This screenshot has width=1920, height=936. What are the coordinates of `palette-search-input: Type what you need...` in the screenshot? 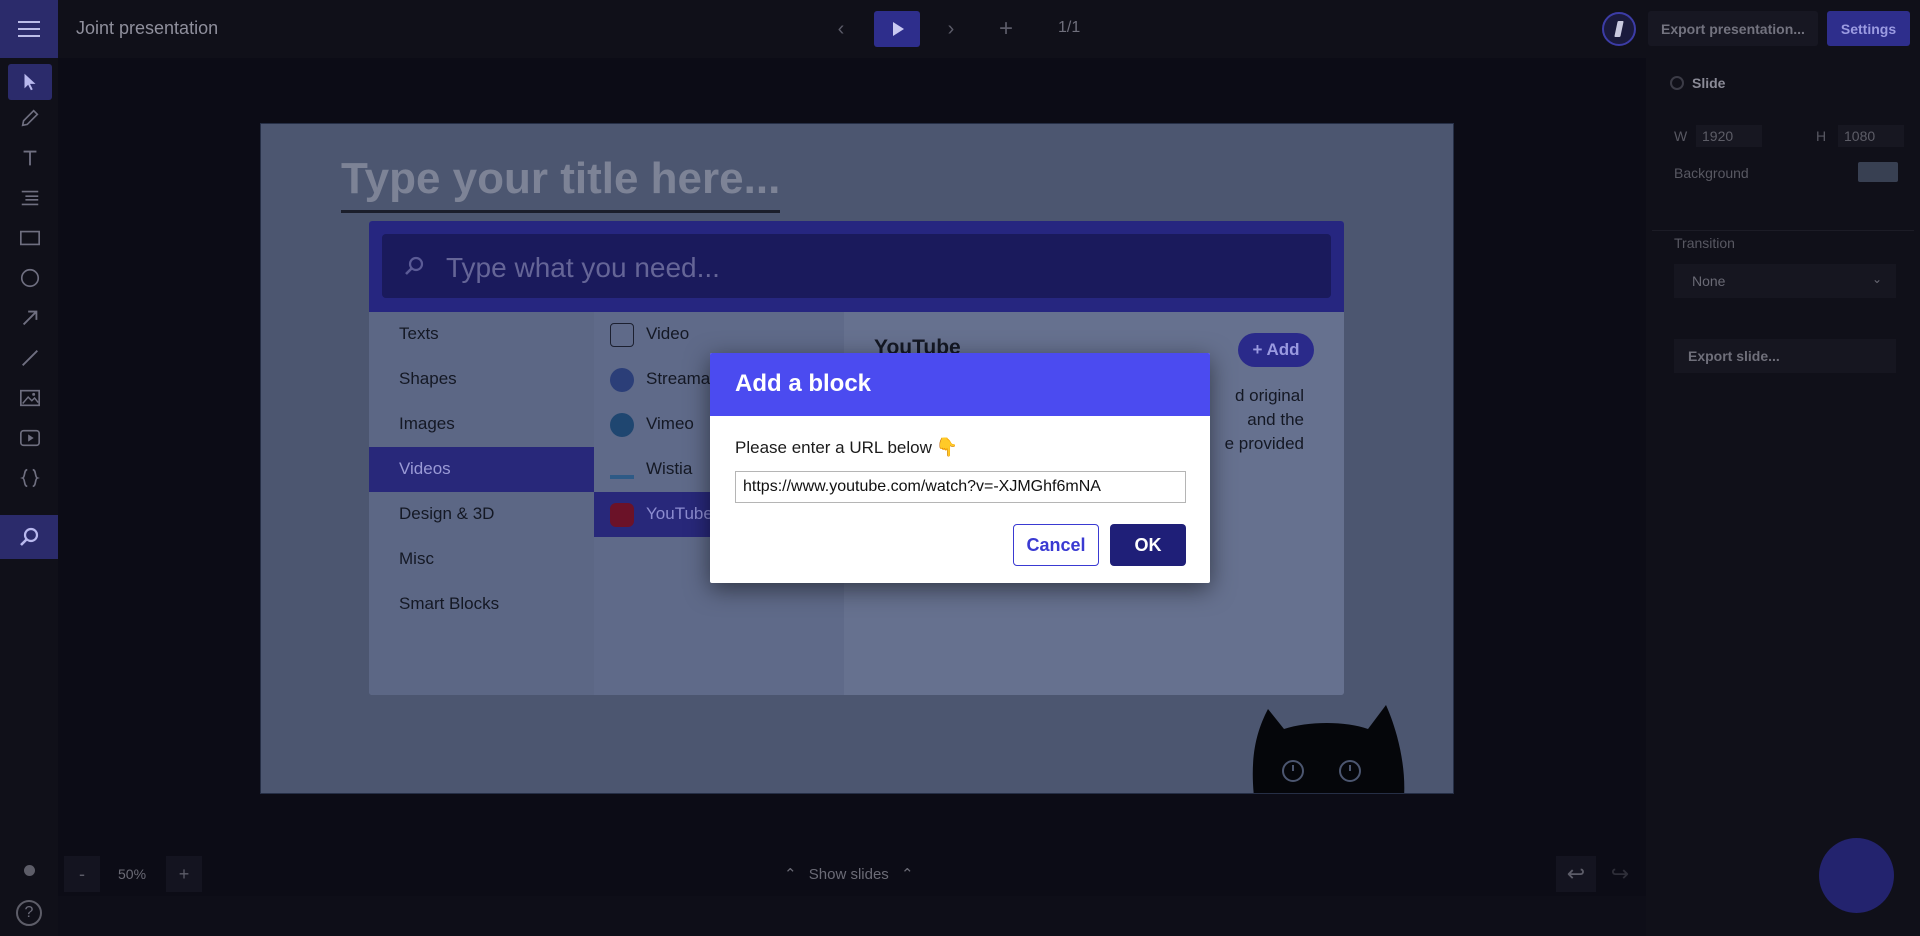 It's located at (856, 266).